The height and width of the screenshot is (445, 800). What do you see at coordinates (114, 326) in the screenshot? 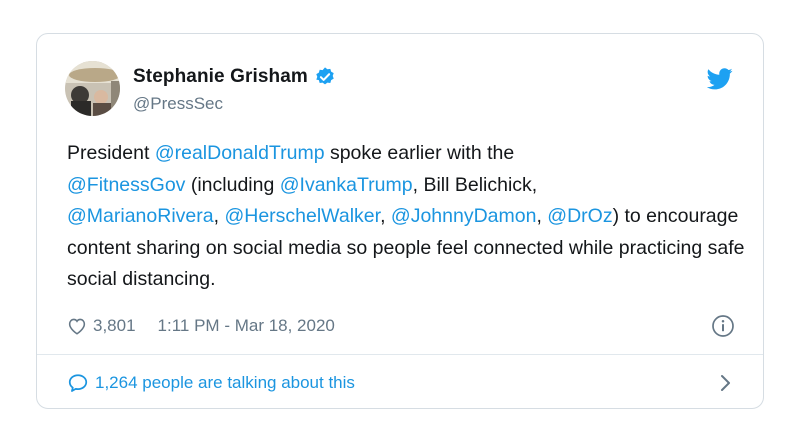
I see `like-count: 3,801` at bounding box center [114, 326].